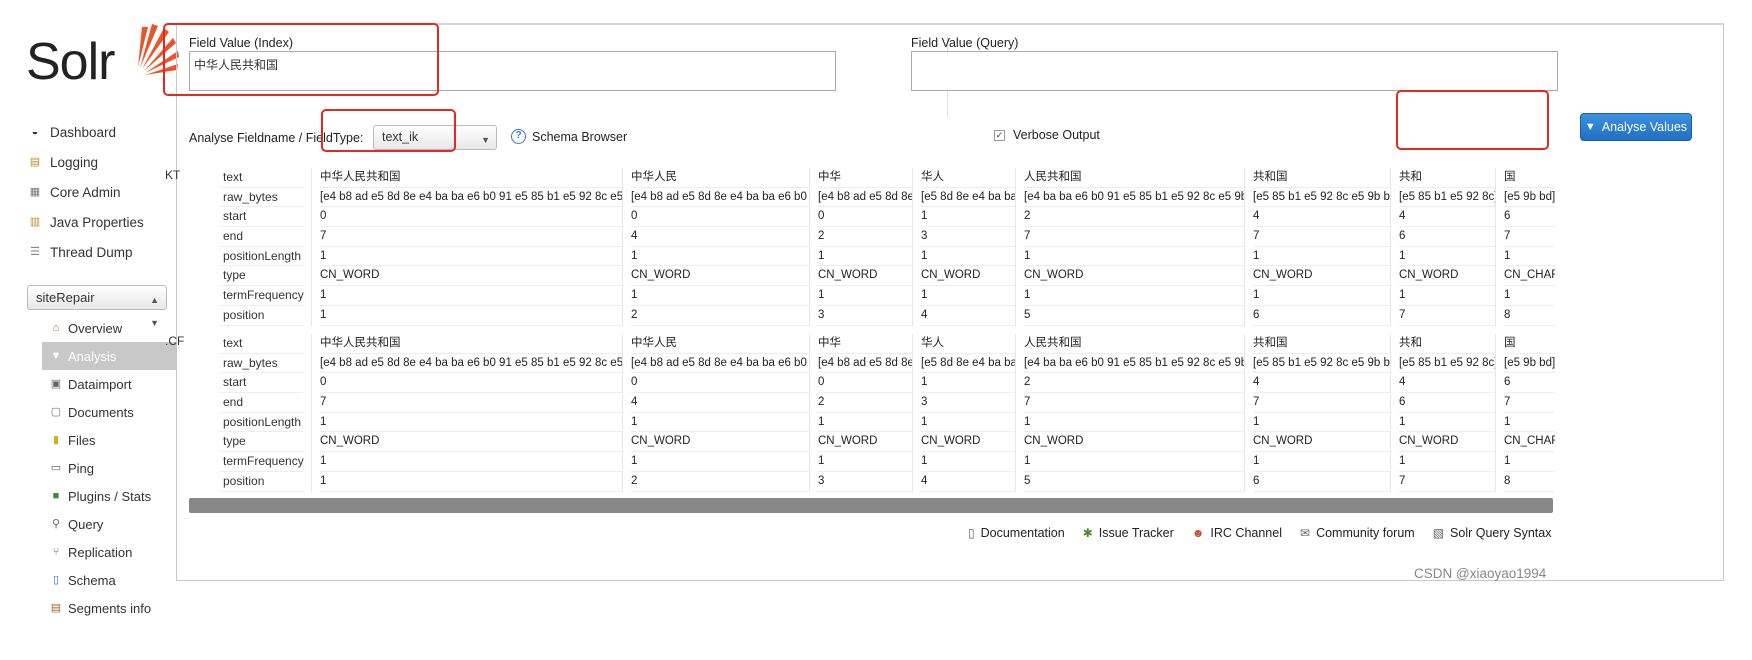  I want to click on footer-link-issue-tracker: ✱ Issue Tracker, so click(1128, 533).